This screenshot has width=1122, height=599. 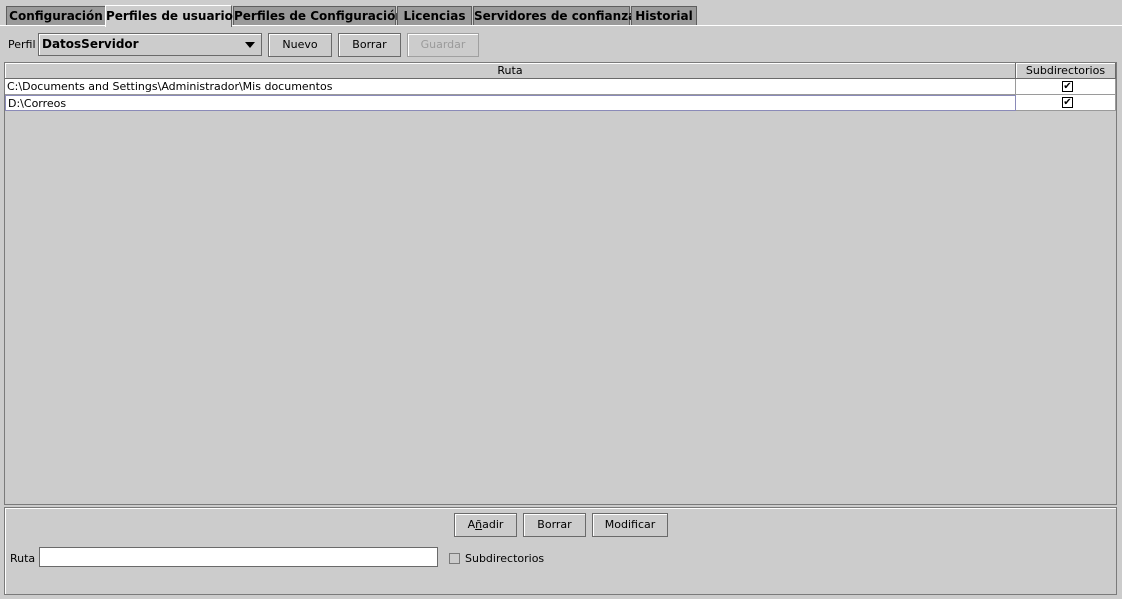 What do you see at coordinates (238, 557) in the screenshot?
I see `path-input` at bounding box center [238, 557].